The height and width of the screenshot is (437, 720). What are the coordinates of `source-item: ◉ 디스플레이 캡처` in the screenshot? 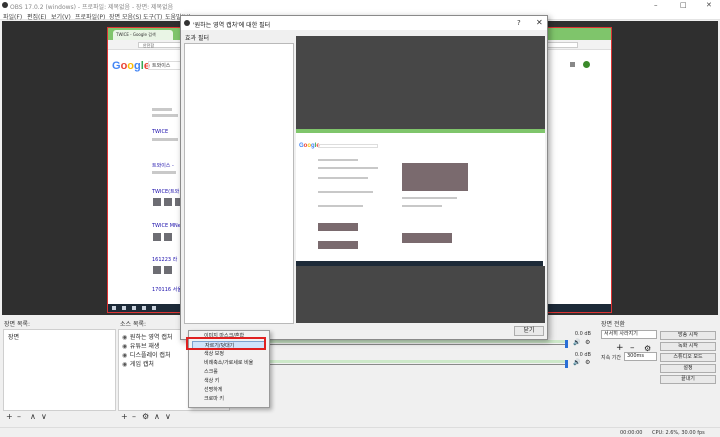 It's located at (146, 354).